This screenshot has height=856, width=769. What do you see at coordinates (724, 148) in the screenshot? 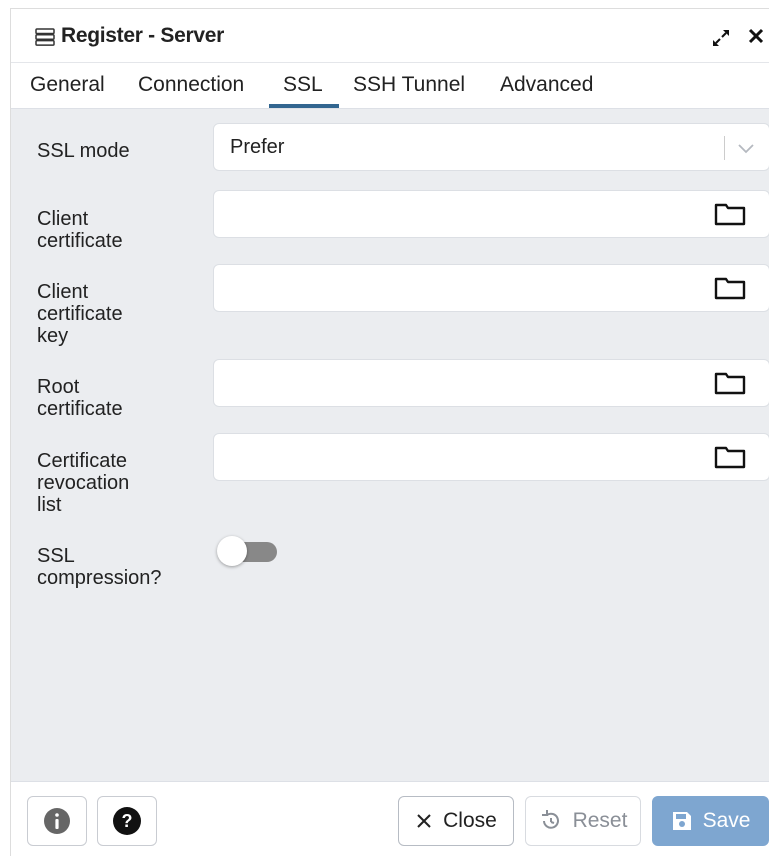
I see `select-separator` at bounding box center [724, 148].